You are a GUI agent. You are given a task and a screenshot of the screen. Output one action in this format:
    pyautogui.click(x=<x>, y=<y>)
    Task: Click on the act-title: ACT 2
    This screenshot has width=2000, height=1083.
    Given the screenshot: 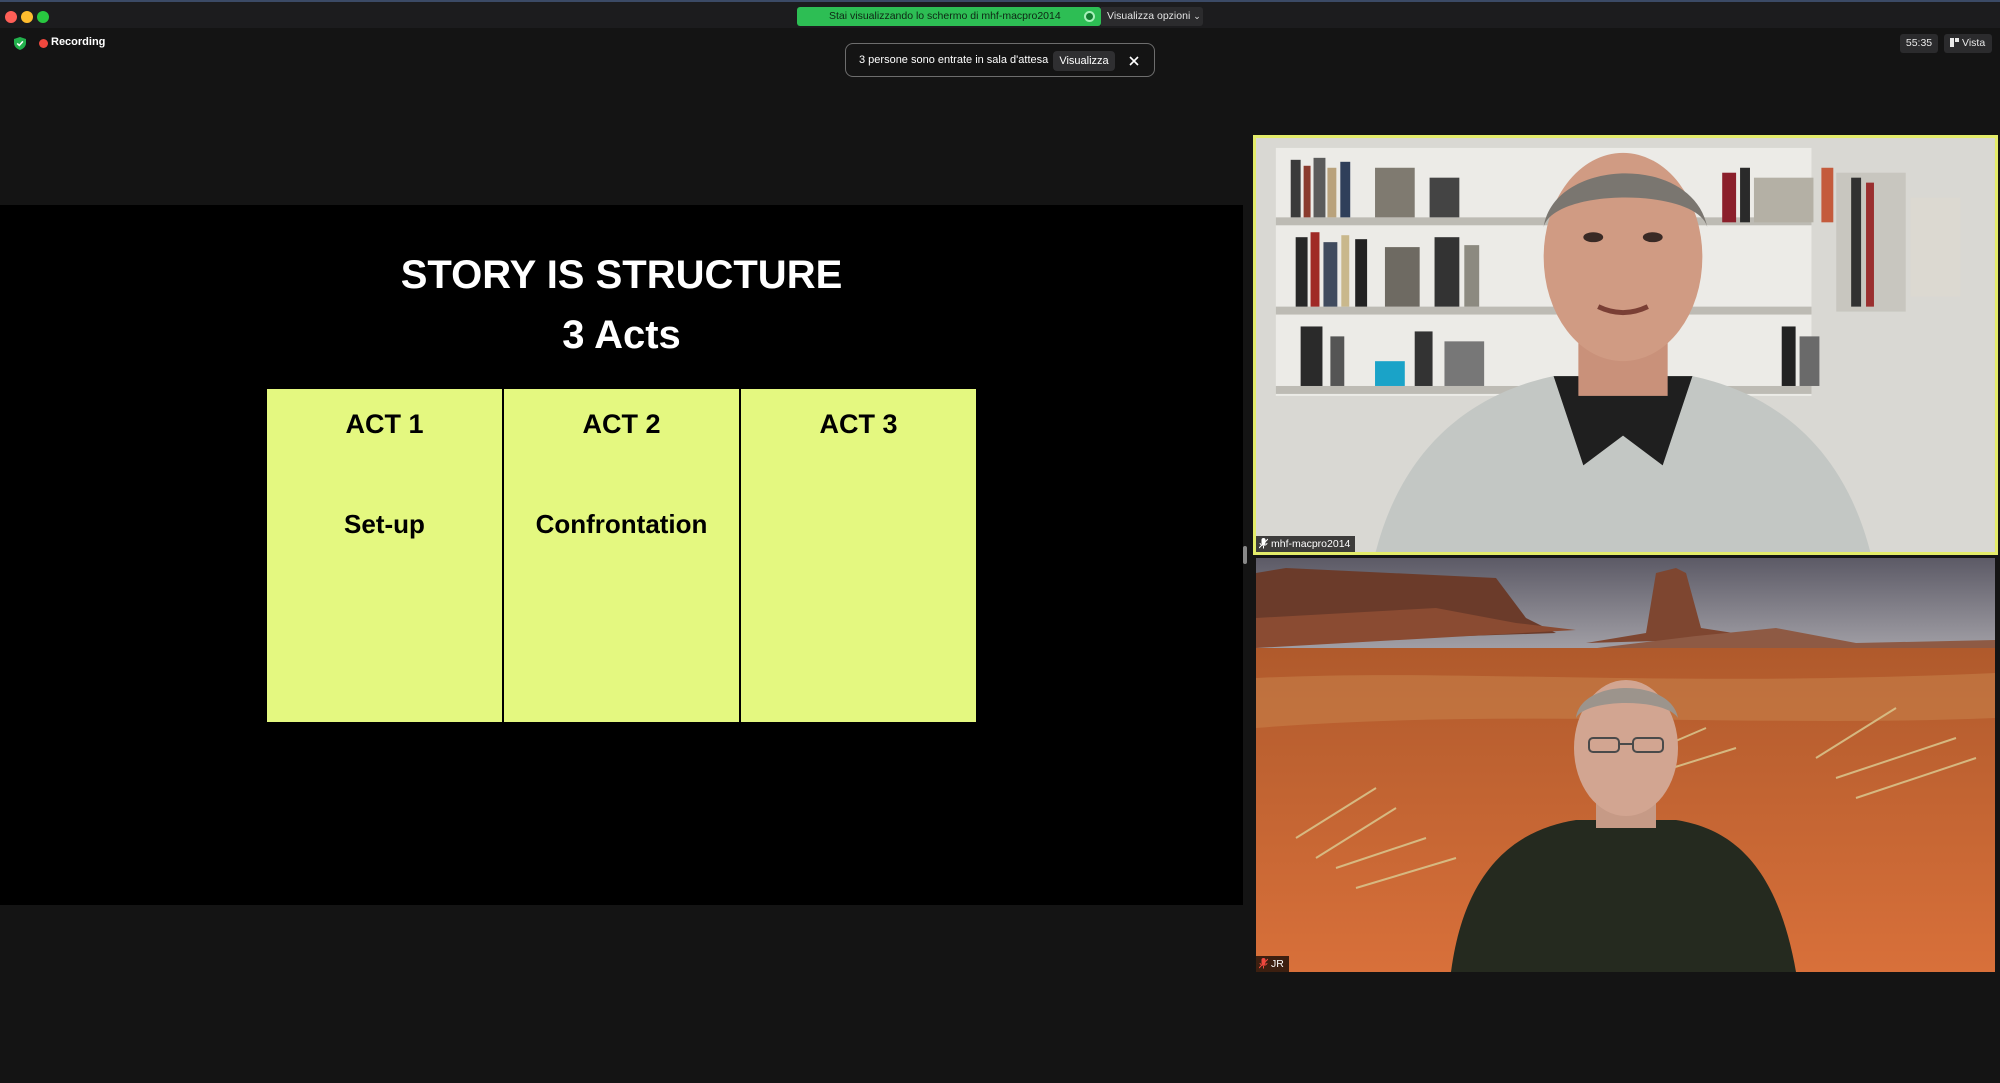 What is the action you would take?
    pyautogui.click(x=621, y=424)
    